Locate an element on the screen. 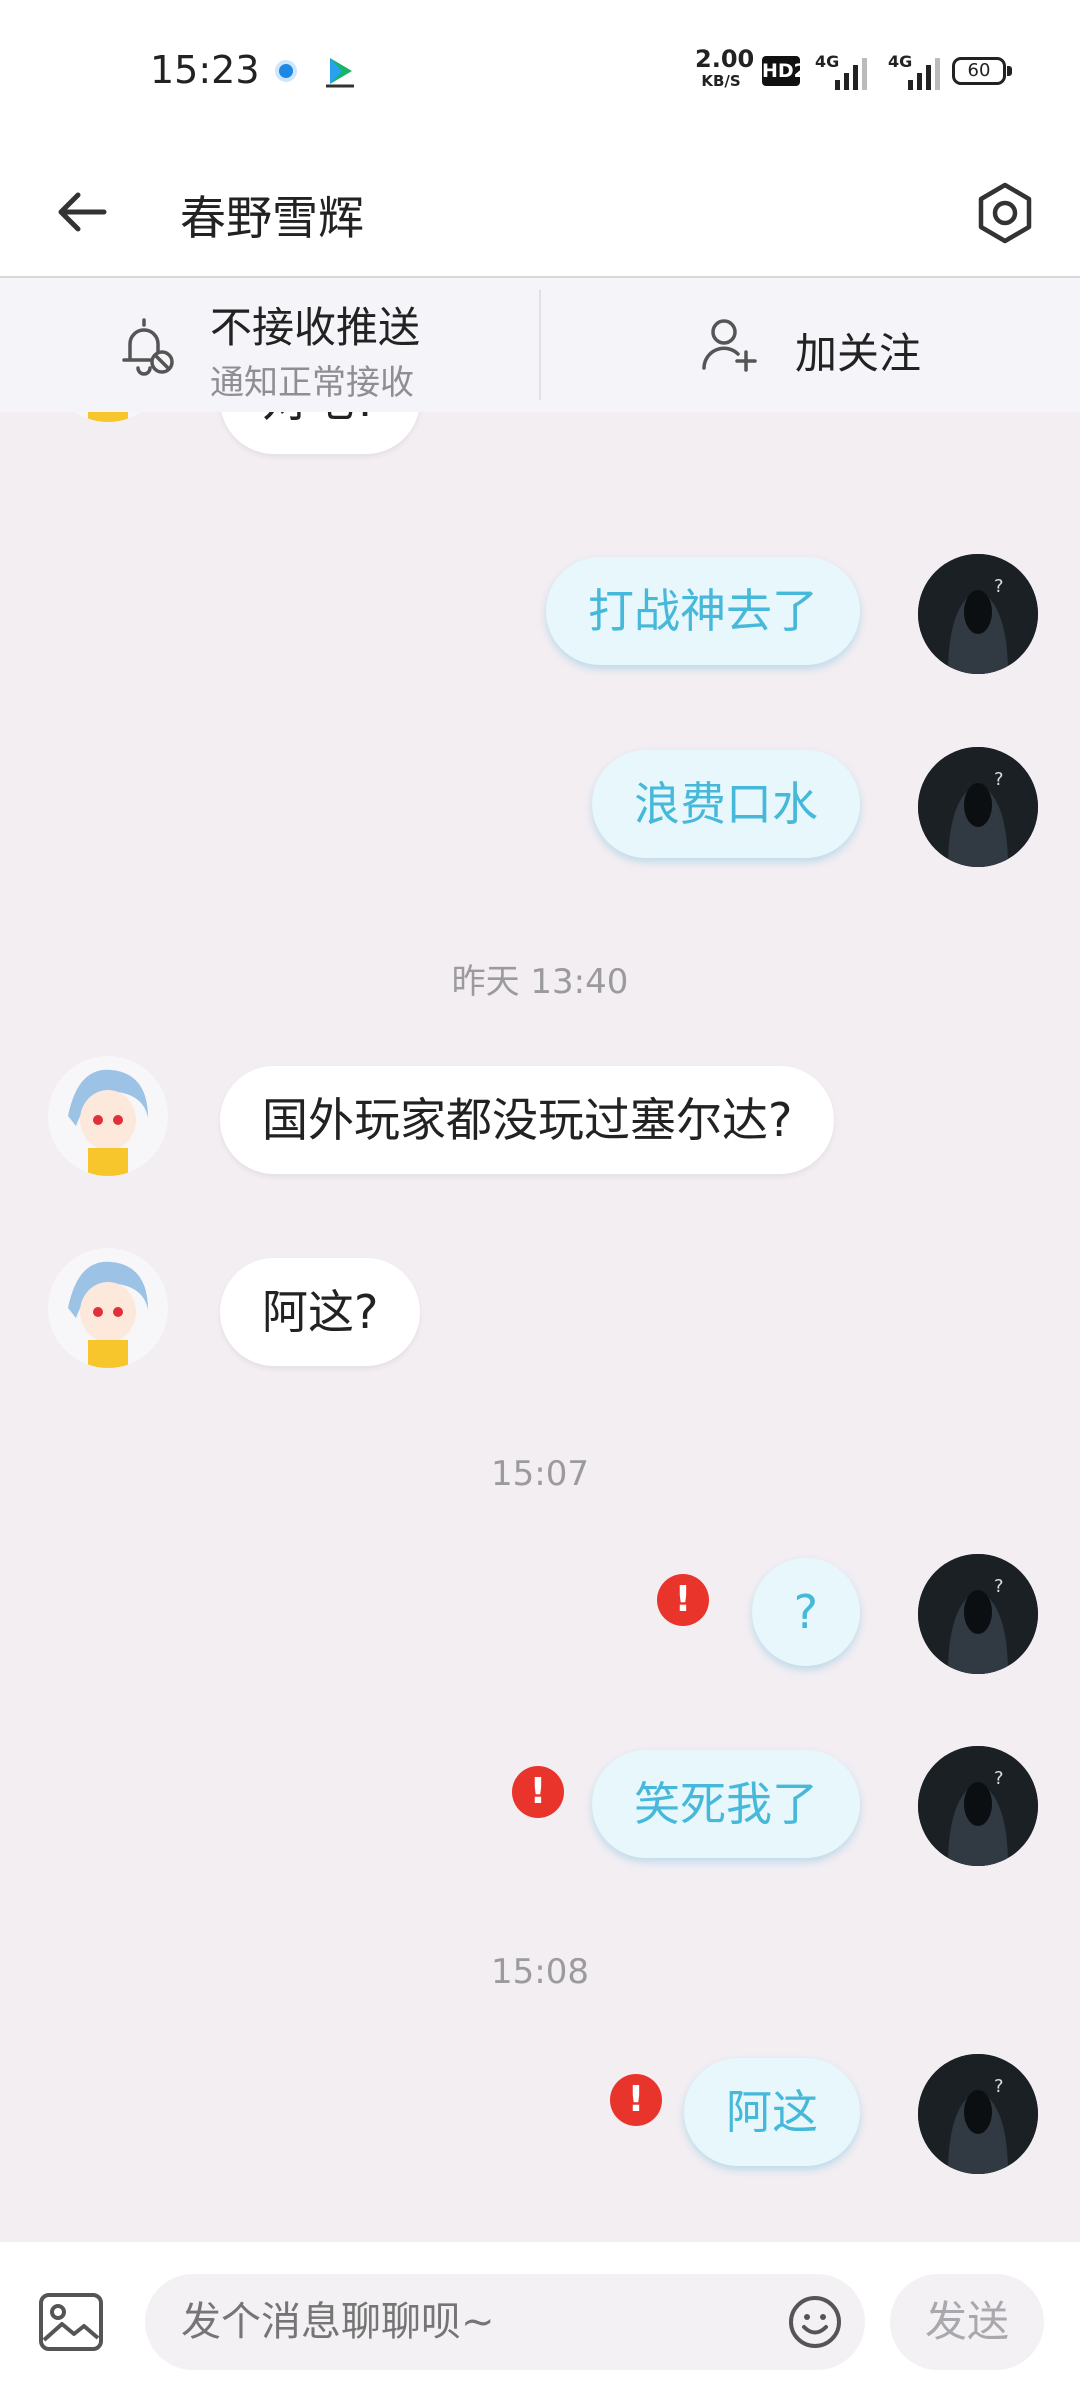  message-text: 阿这 is located at coordinates (772, 2112).